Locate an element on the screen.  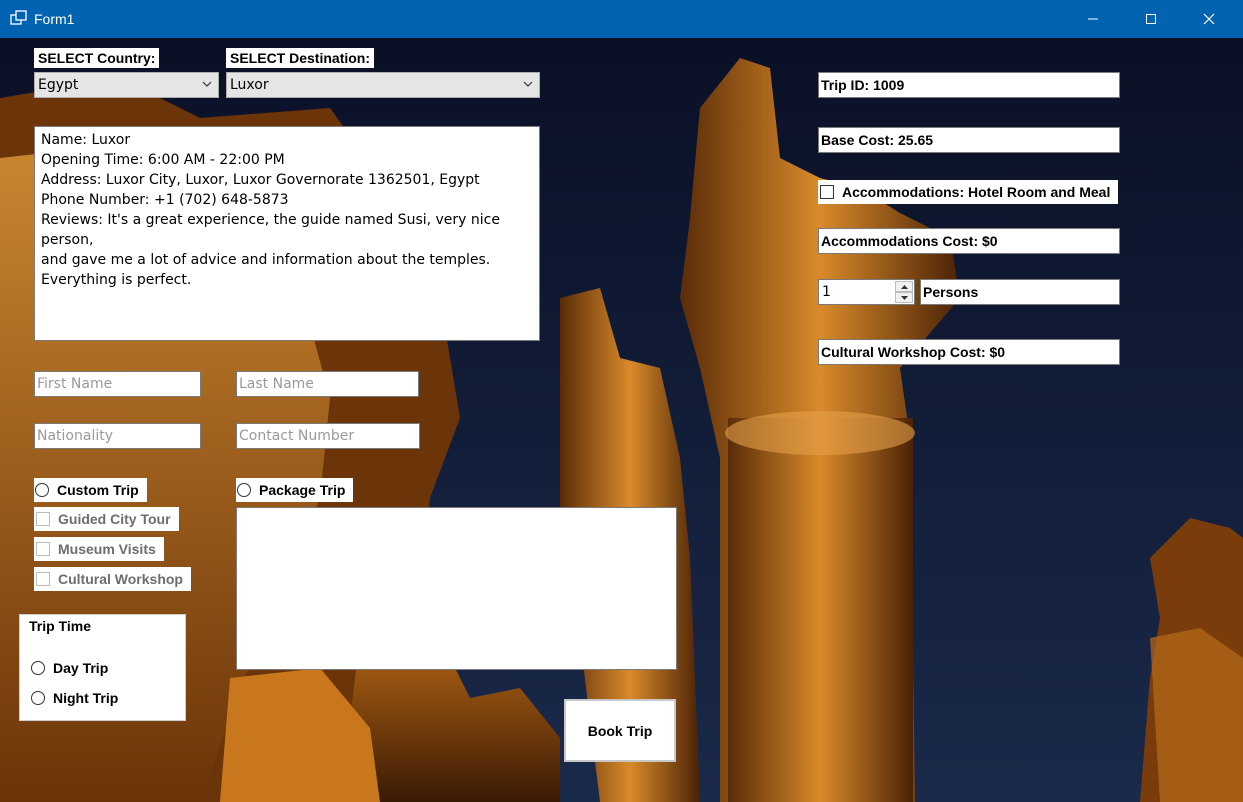
close-button is located at coordinates (1209, 19).